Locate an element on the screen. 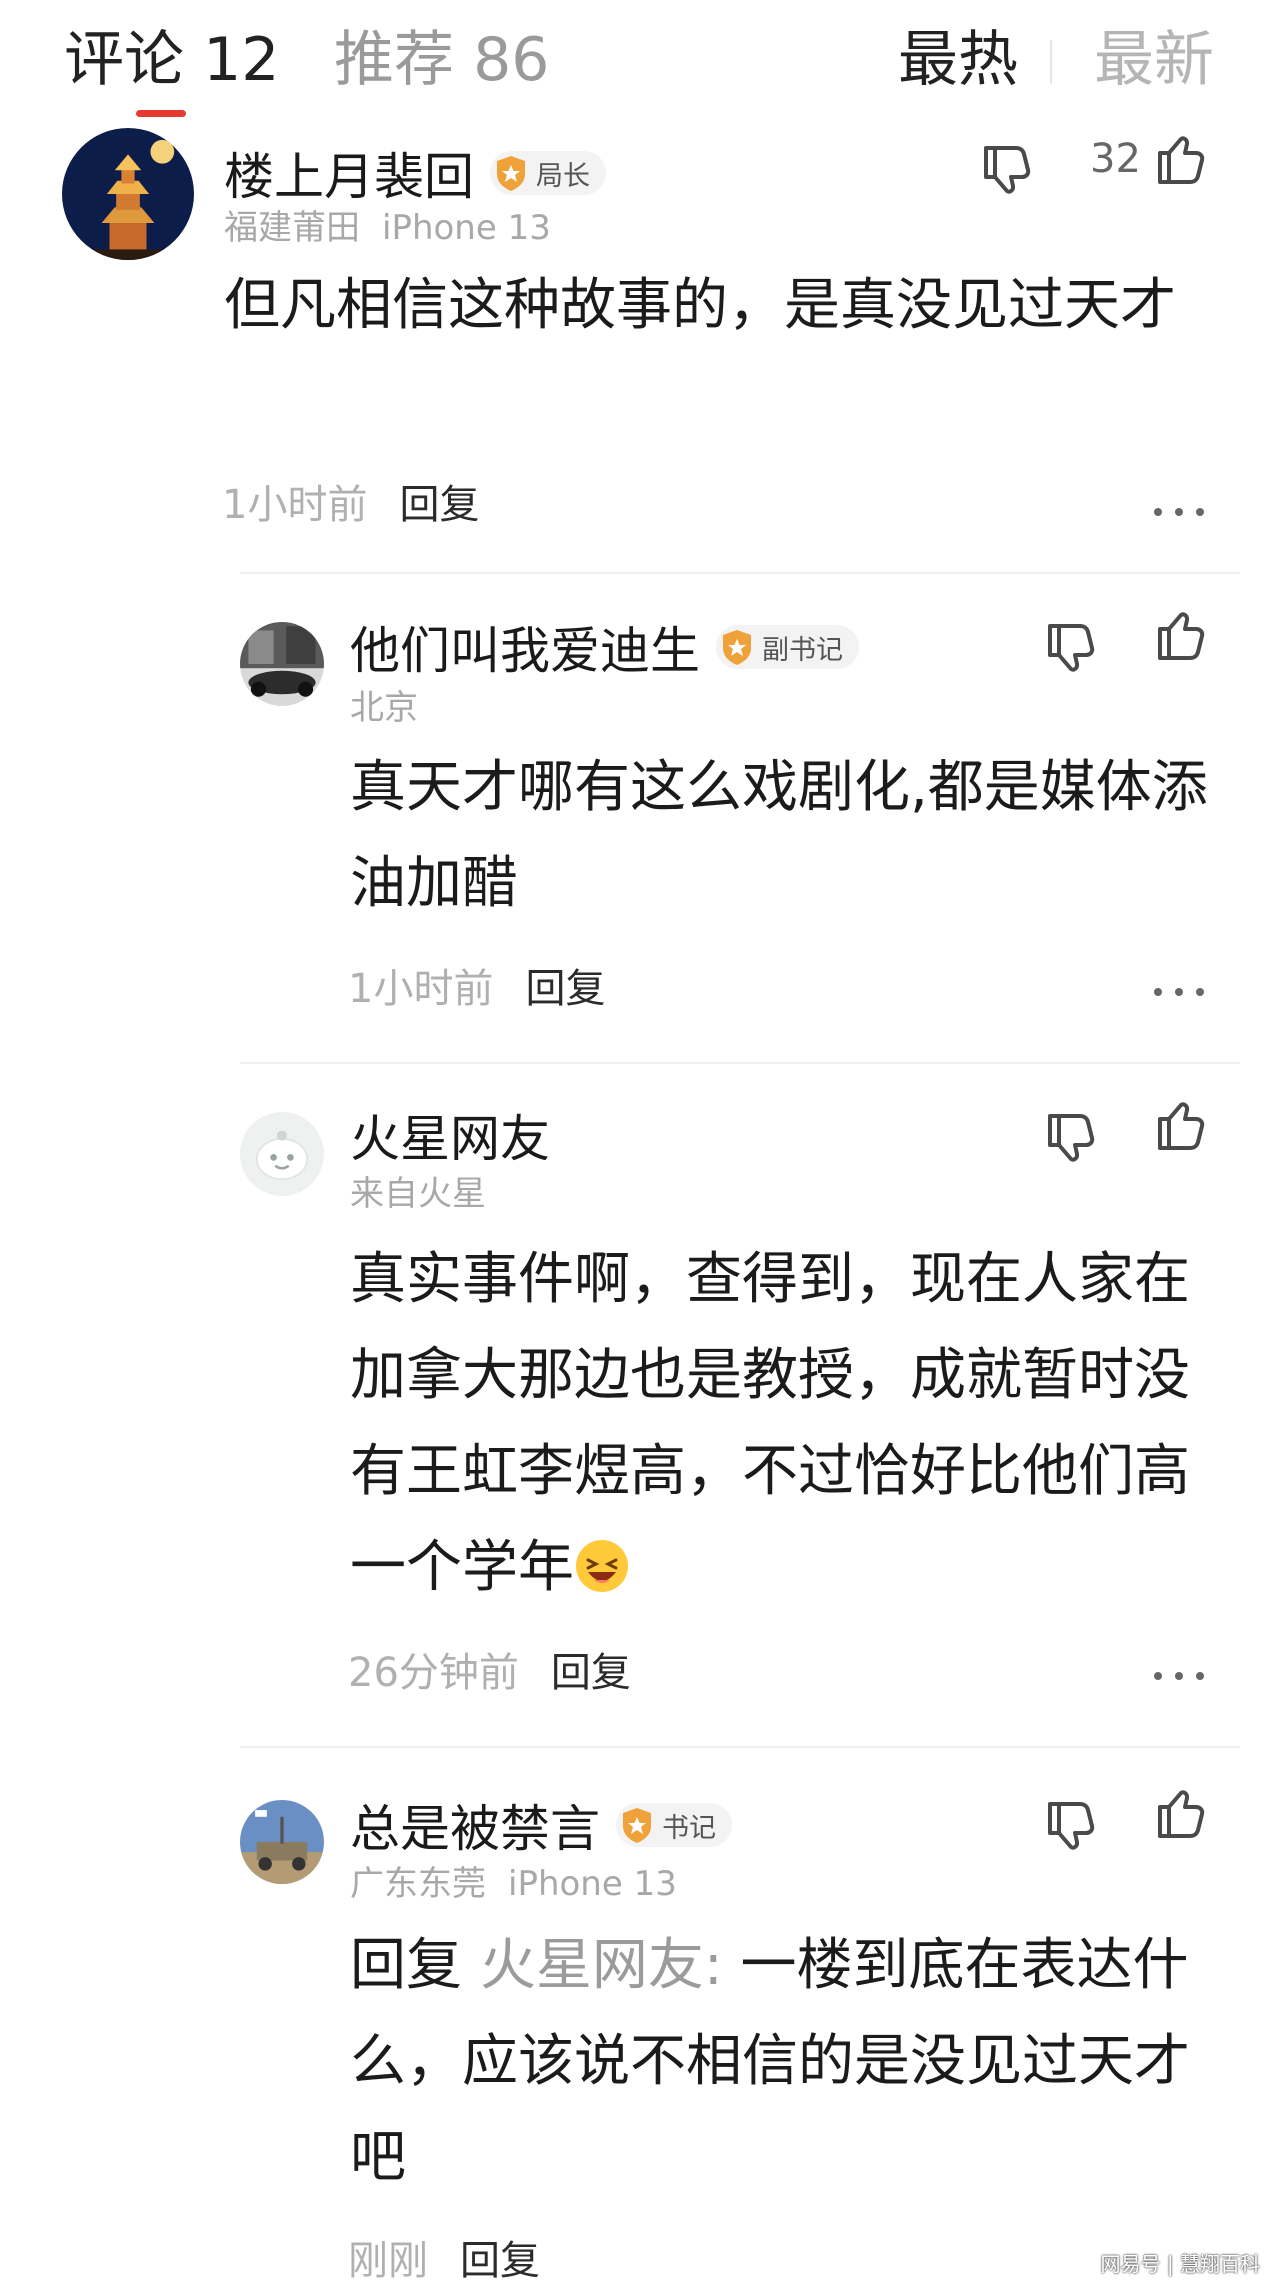 This screenshot has height=2286, width=1280. comment-text: 但凡相信这种故事的，是真没见过天才 is located at coordinates (700, 305).